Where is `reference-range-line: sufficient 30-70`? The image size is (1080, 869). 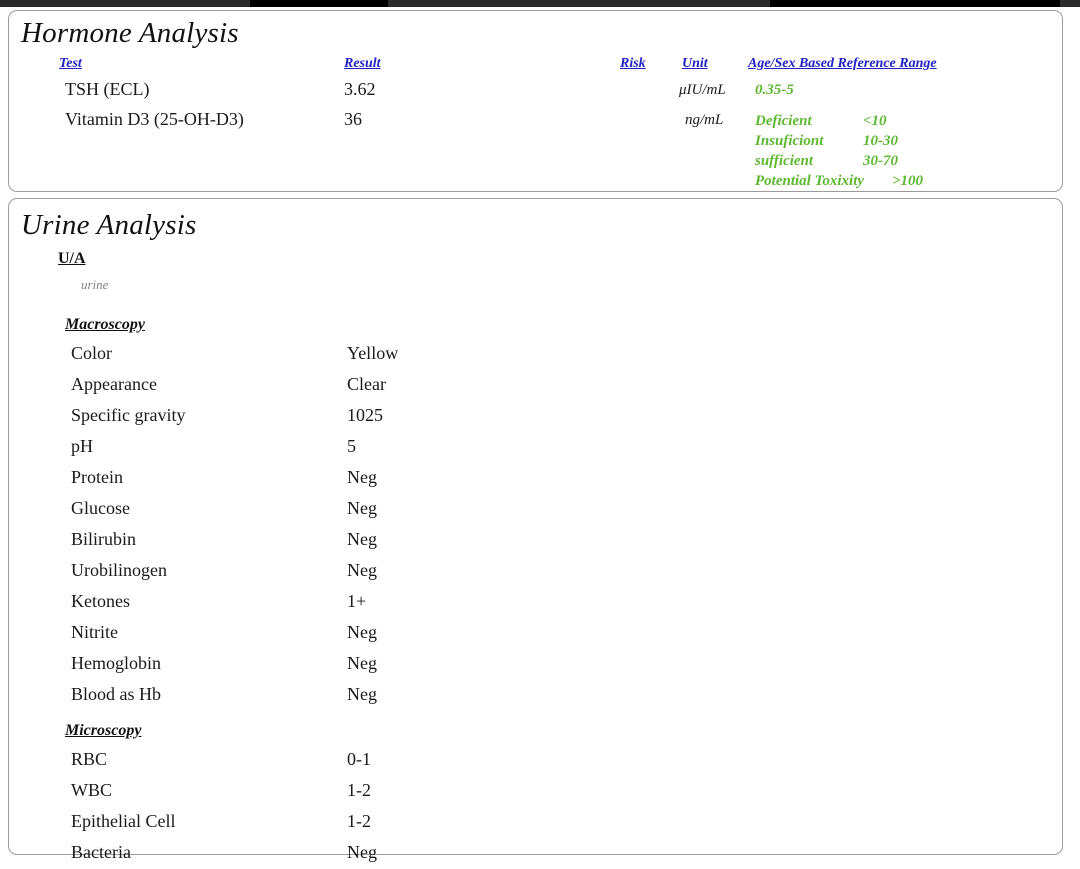
reference-range-line: sufficient 30-70 is located at coordinates (826, 161).